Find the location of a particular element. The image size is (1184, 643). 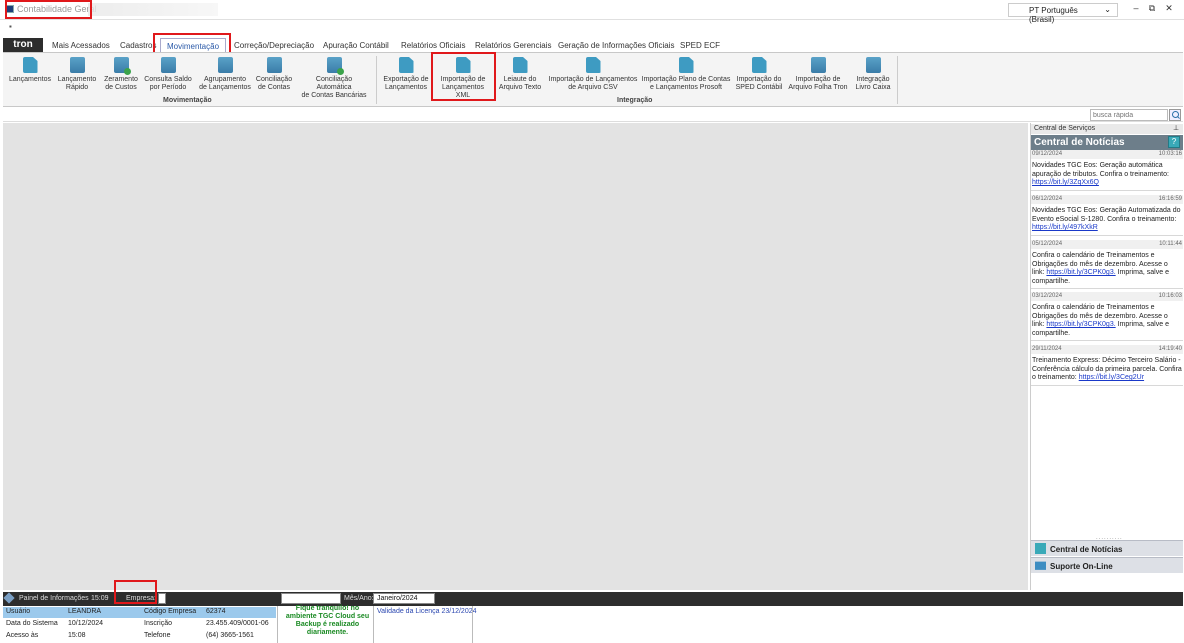

info-key: Acesso às is located at coordinates (22, 635).